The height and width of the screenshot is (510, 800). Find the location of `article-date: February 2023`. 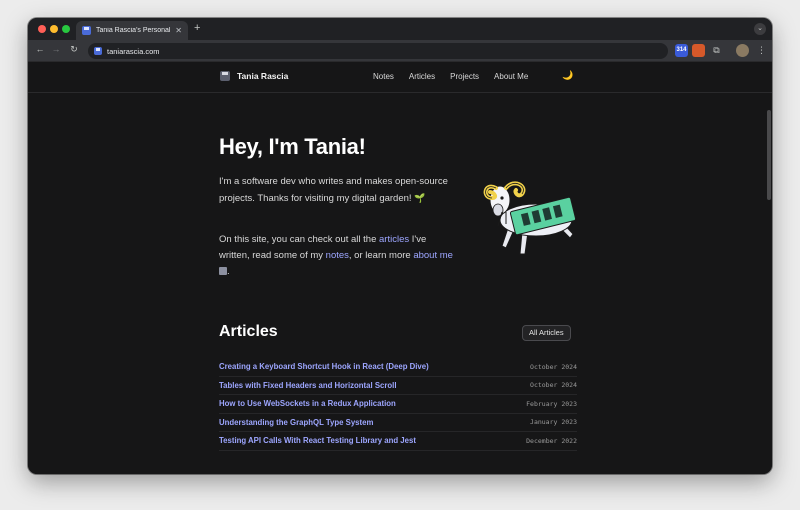

article-date: February 2023 is located at coordinates (551, 403).